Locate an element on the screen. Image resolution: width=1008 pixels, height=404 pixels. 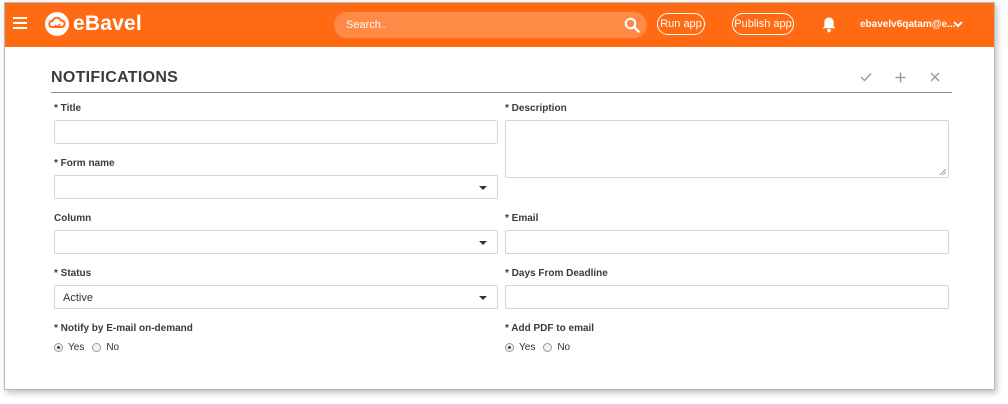
pdf-yes-radio is located at coordinates (509, 347).